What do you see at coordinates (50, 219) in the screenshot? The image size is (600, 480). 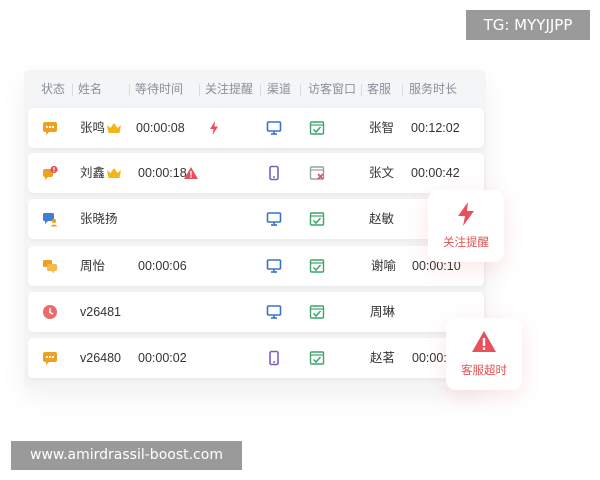 I see `transfer-chat-icon` at bounding box center [50, 219].